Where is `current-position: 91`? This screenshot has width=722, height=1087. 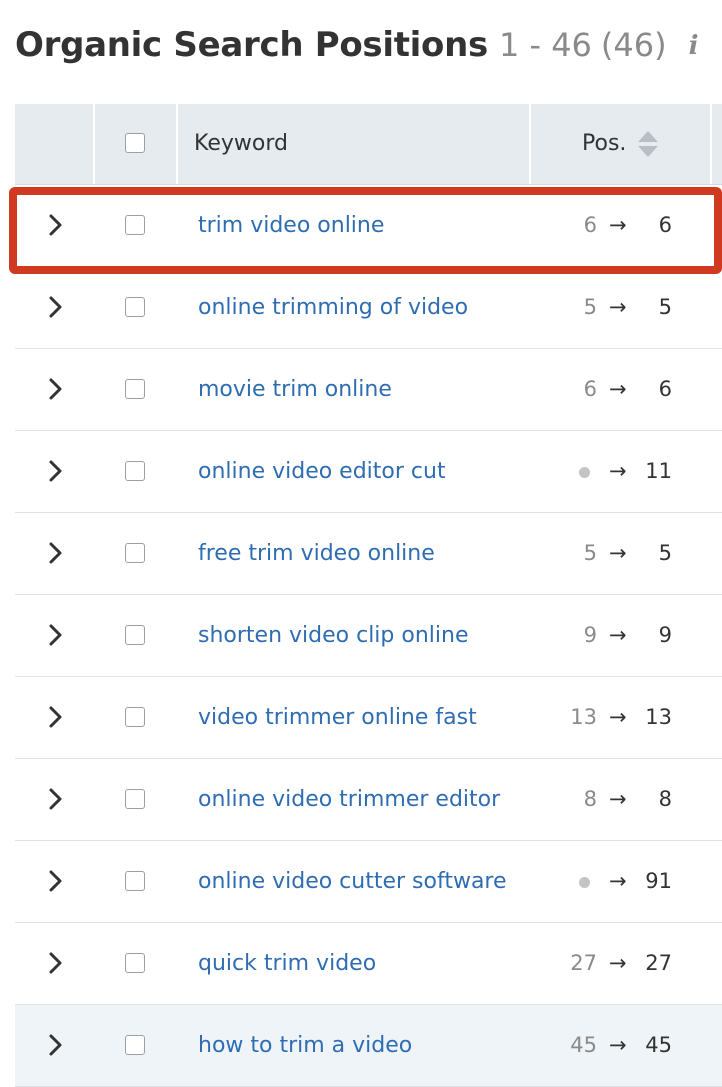
current-position: 91 is located at coordinates (658, 881).